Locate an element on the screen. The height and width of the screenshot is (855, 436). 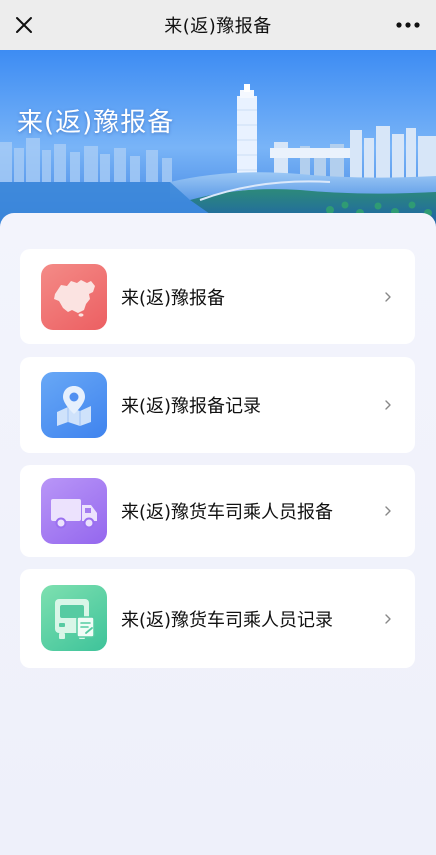
menu-item-report-record: 来(返)豫报备记录 is located at coordinates (217, 405).